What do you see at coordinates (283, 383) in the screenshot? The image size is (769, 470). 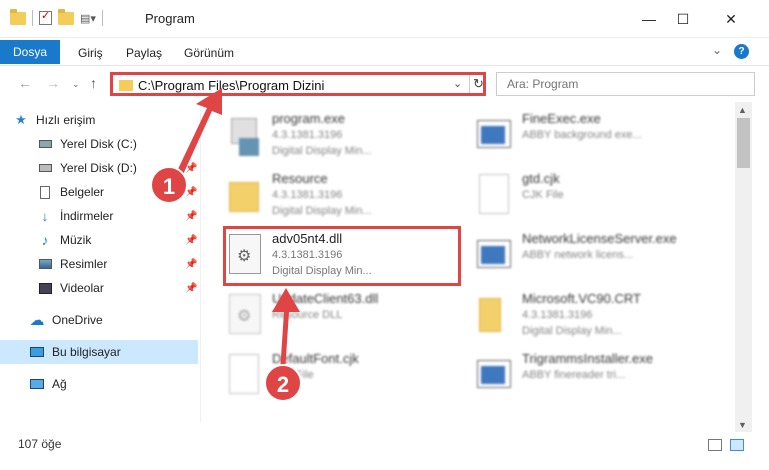 I see `callout-2: 2` at bounding box center [283, 383].